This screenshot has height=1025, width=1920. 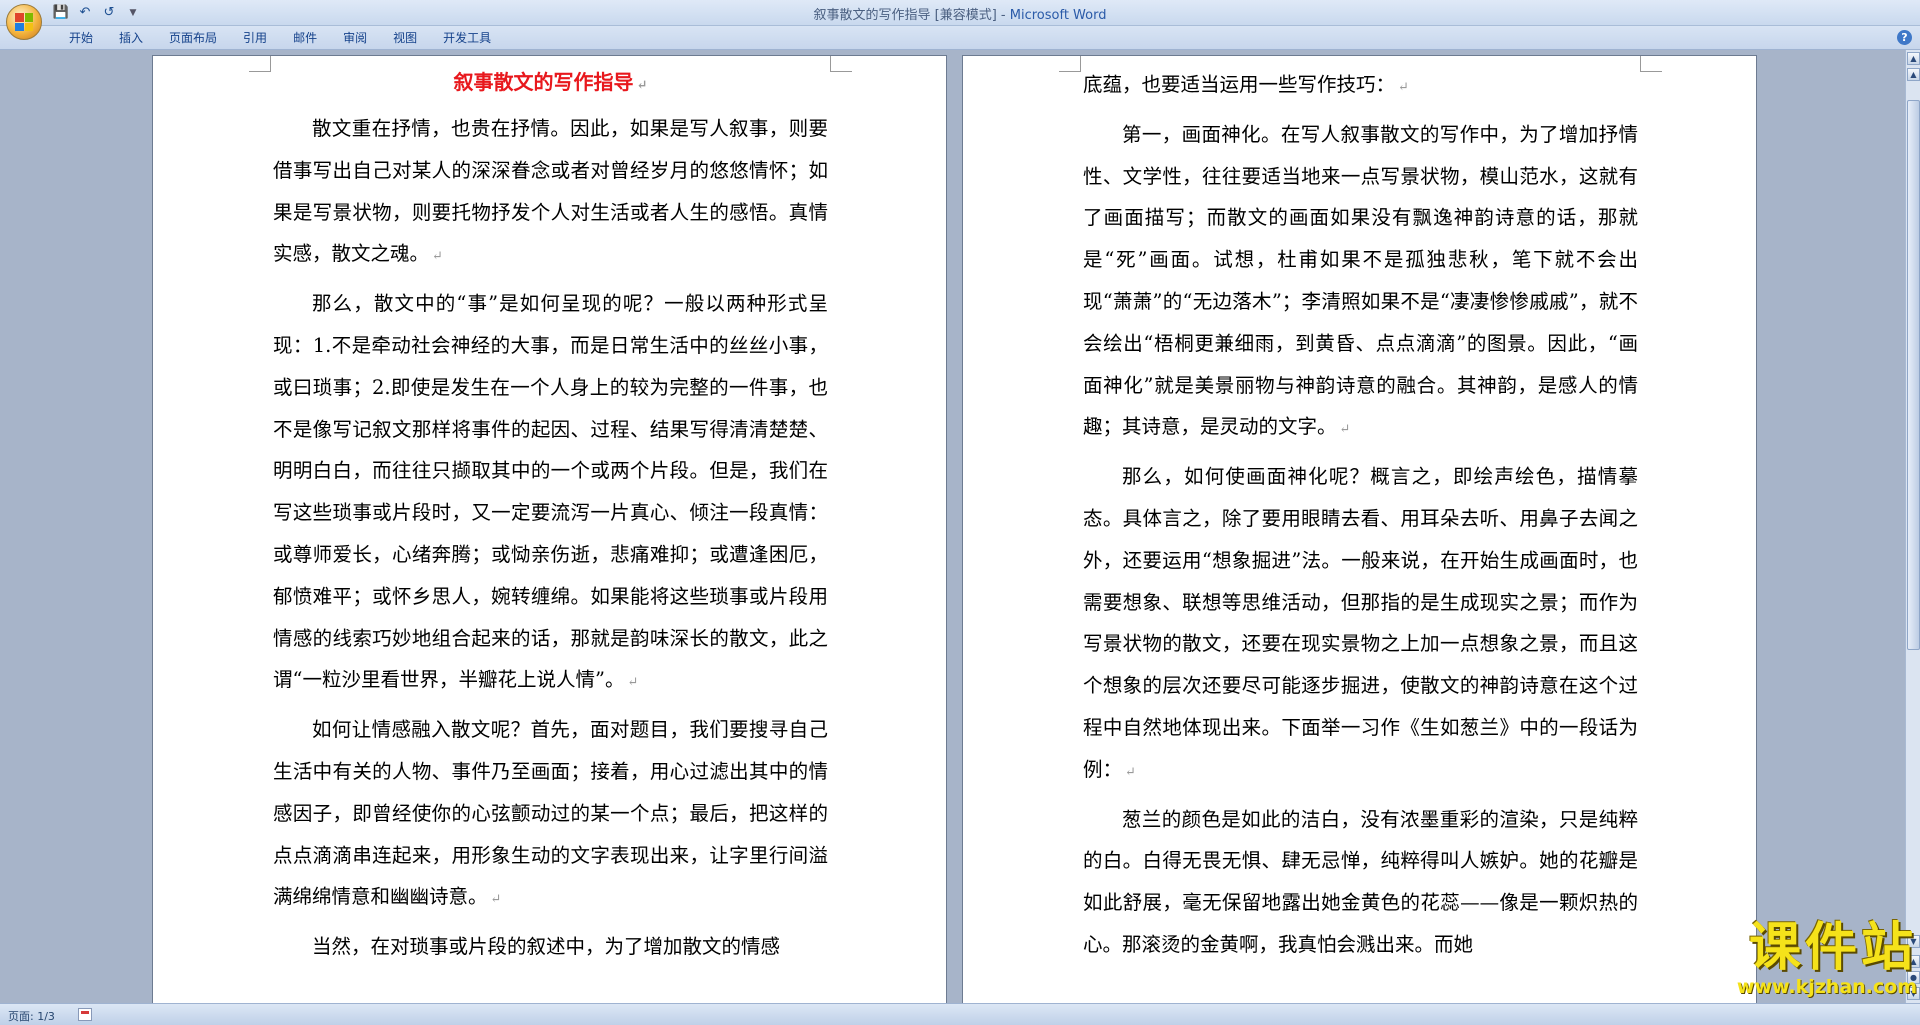 What do you see at coordinates (960, 1014) in the screenshot?
I see `status-bar: 页面: 1/3` at bounding box center [960, 1014].